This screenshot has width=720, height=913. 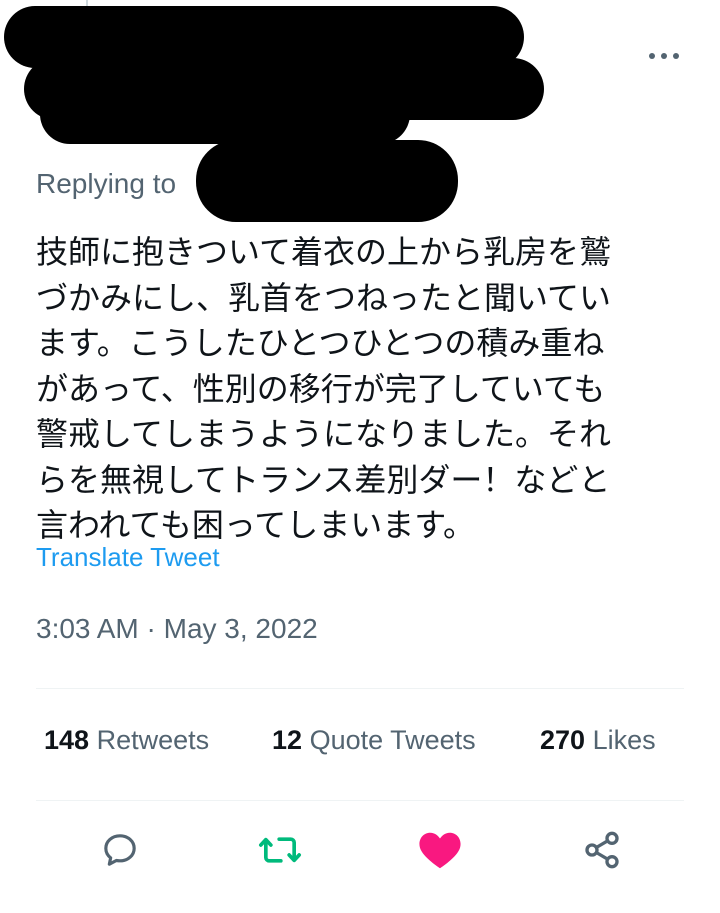 I want to click on retweets-count: 148, so click(x=67, y=740).